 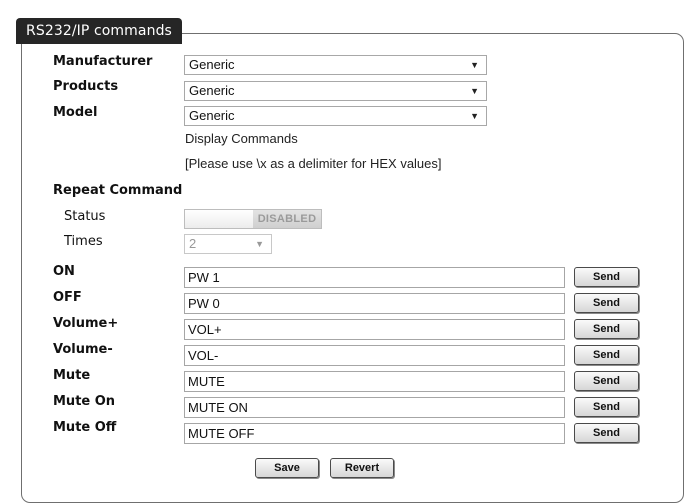 What do you see at coordinates (83, 349) in the screenshot?
I see `command-label-volume-down: Volume-` at bounding box center [83, 349].